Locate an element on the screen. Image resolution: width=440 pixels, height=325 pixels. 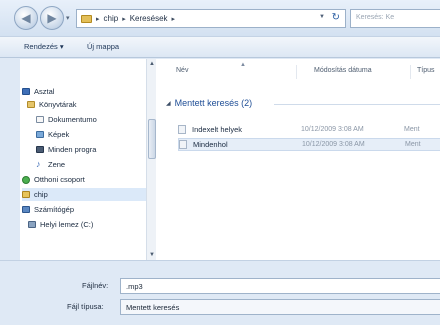
file-row: Indexelt helyek 10/12/2009 3:08 AM Ment is located at coordinates (309, 129).